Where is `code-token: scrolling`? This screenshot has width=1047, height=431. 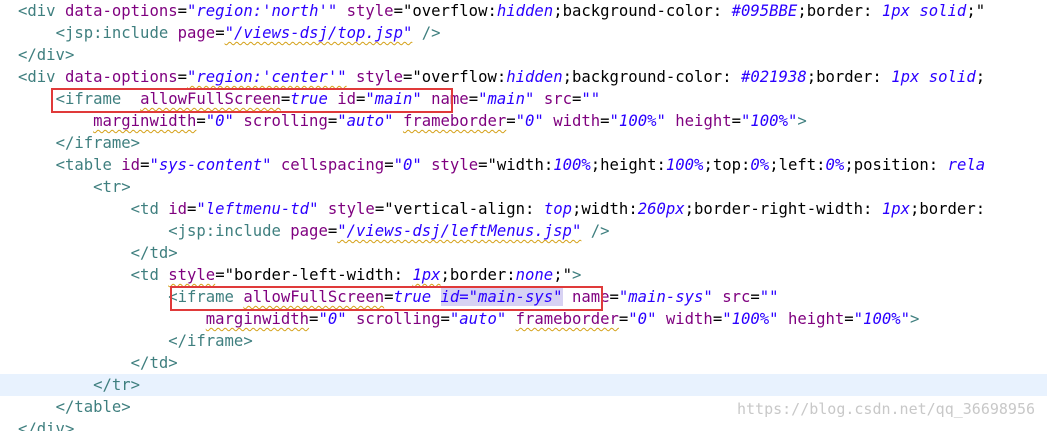 code-token: scrolling is located at coordinates (285, 121).